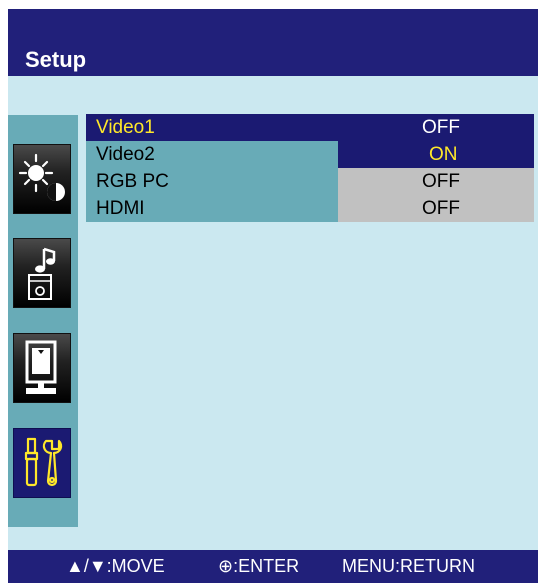 The image size is (538, 583). I want to click on setup-tools-icon, so click(43, 462).